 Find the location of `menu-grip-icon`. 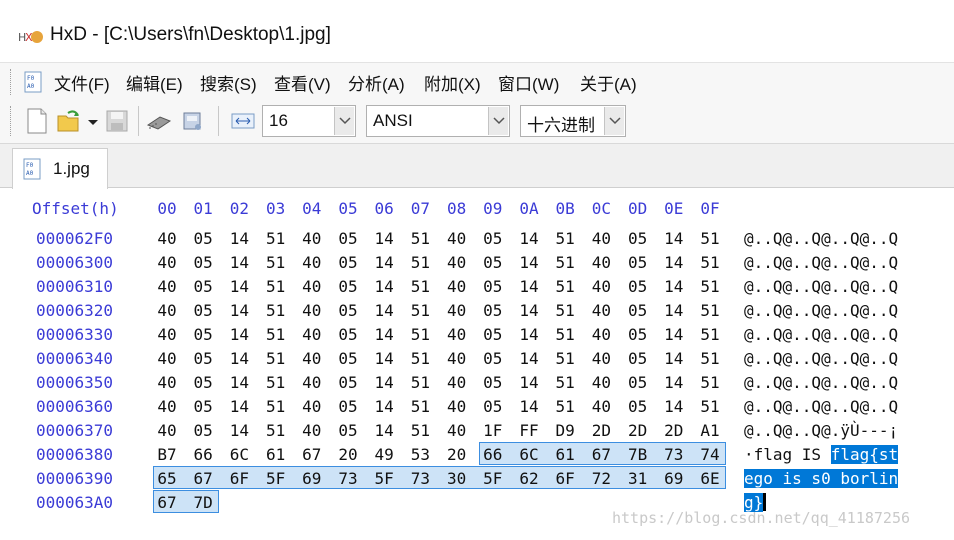

menu-grip-icon is located at coordinates (11, 82).